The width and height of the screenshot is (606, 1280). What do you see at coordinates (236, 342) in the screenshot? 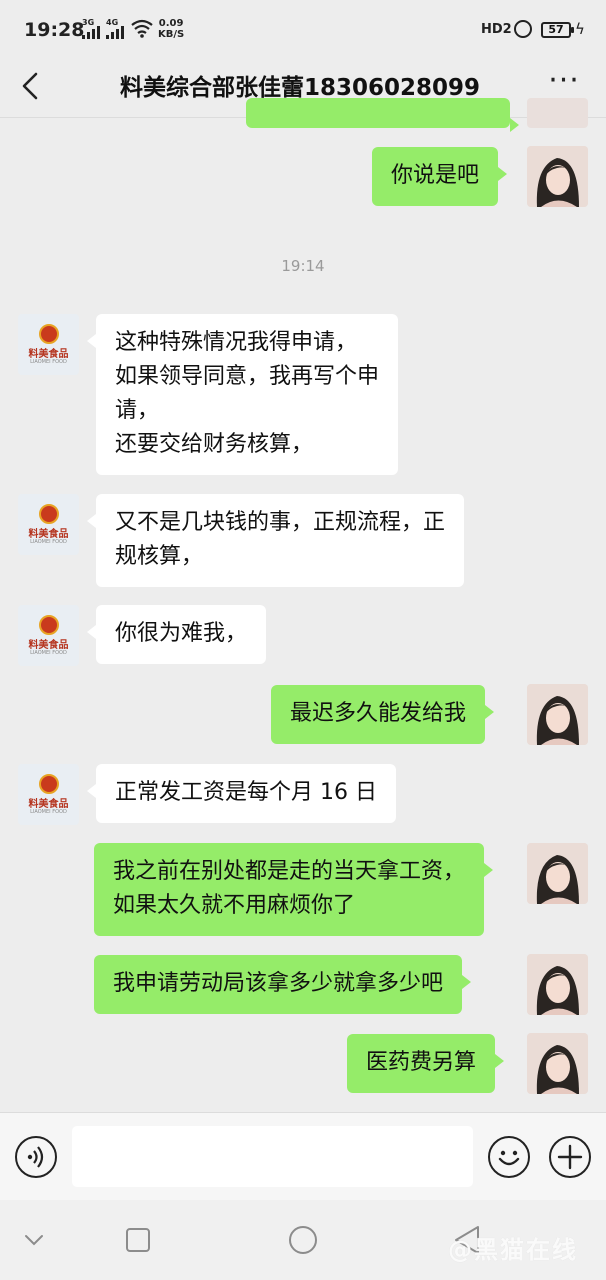
I see `message-text-line: 这种特殊情况我得申请，` at bounding box center [236, 342].